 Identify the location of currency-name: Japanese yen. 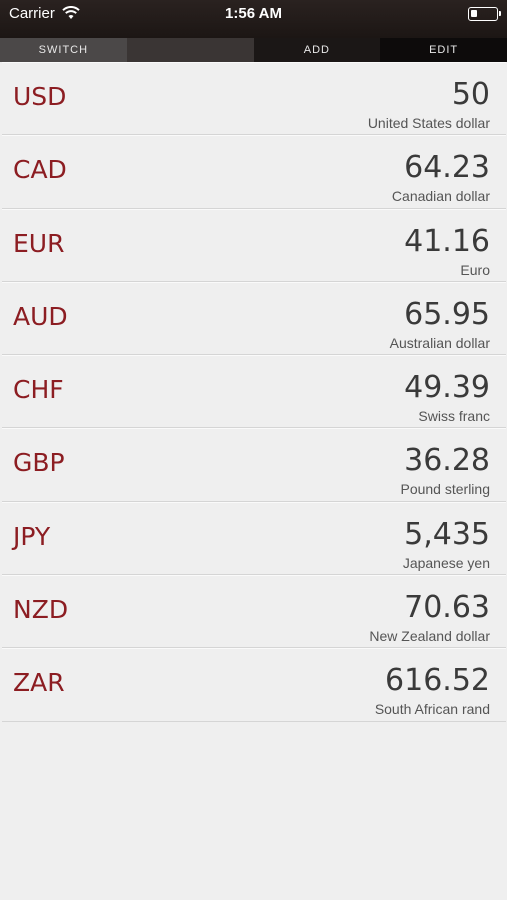
(446, 562).